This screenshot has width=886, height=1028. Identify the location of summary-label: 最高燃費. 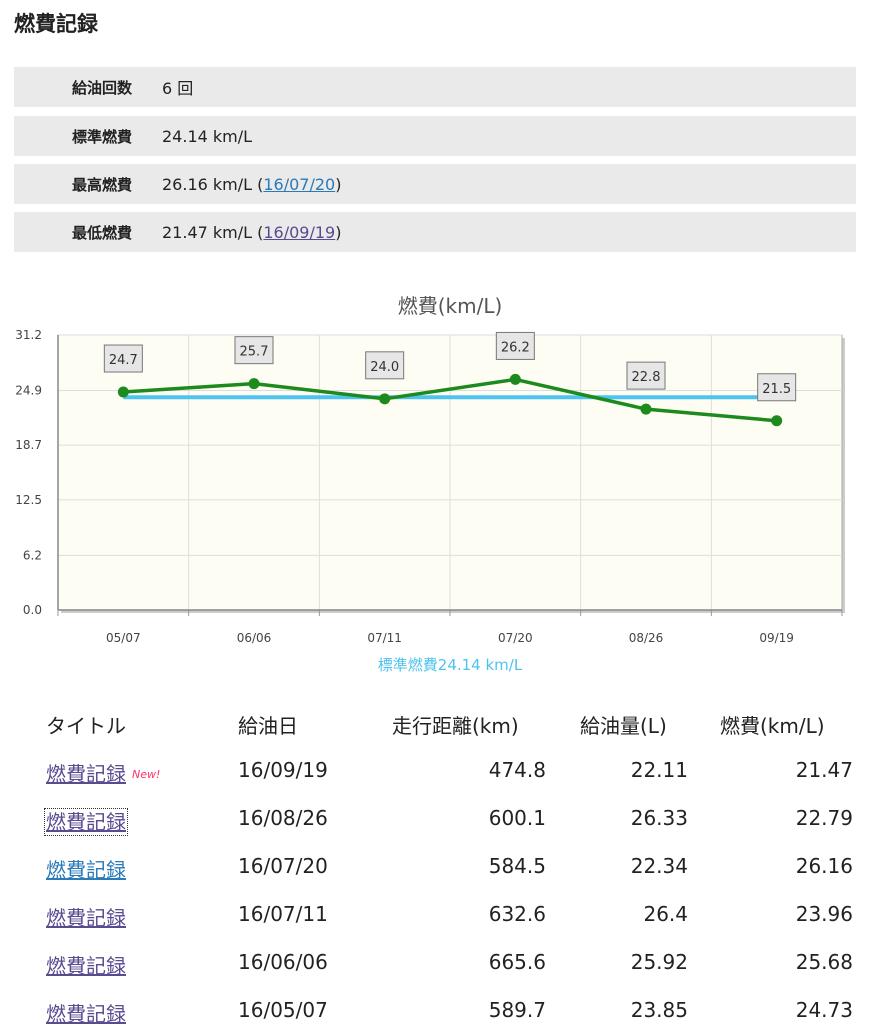
(101, 184).